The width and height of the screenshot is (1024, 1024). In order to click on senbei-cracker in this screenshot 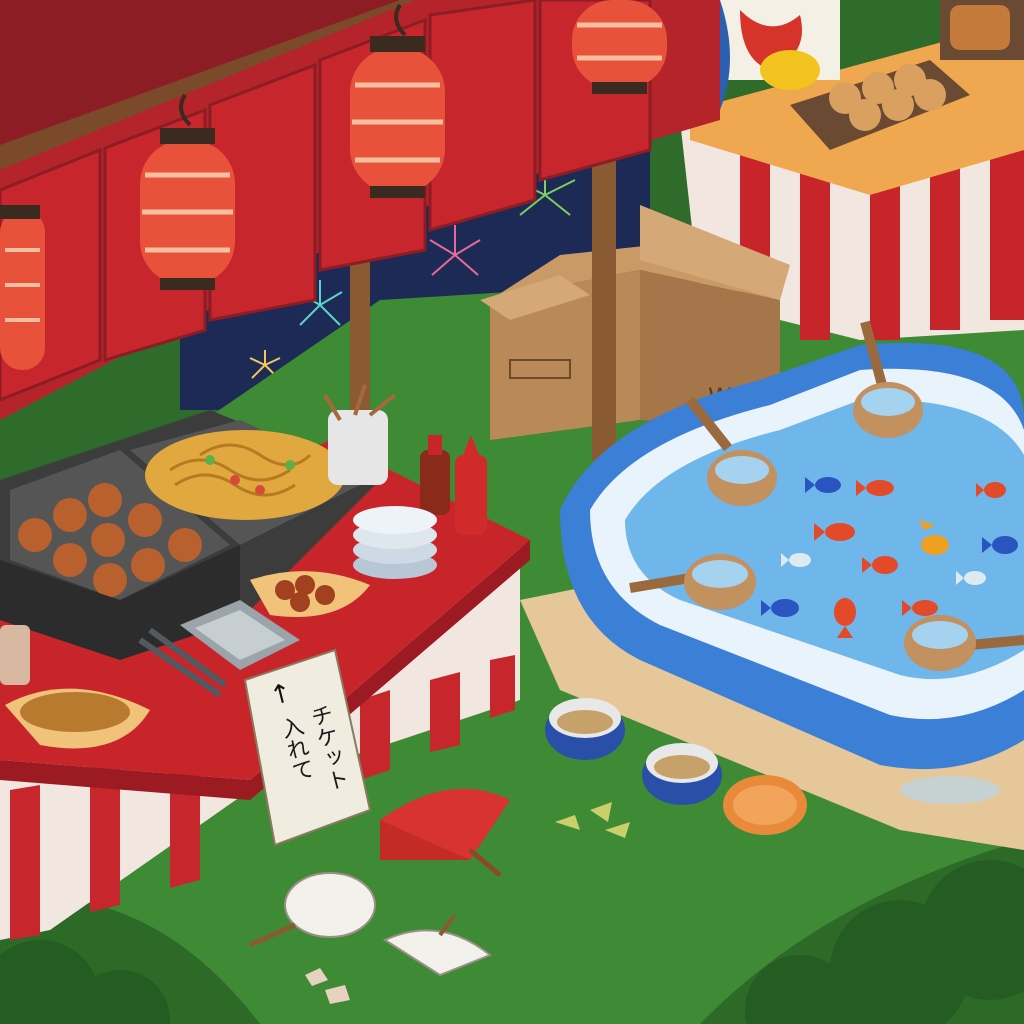, I will do `click(765, 805)`.